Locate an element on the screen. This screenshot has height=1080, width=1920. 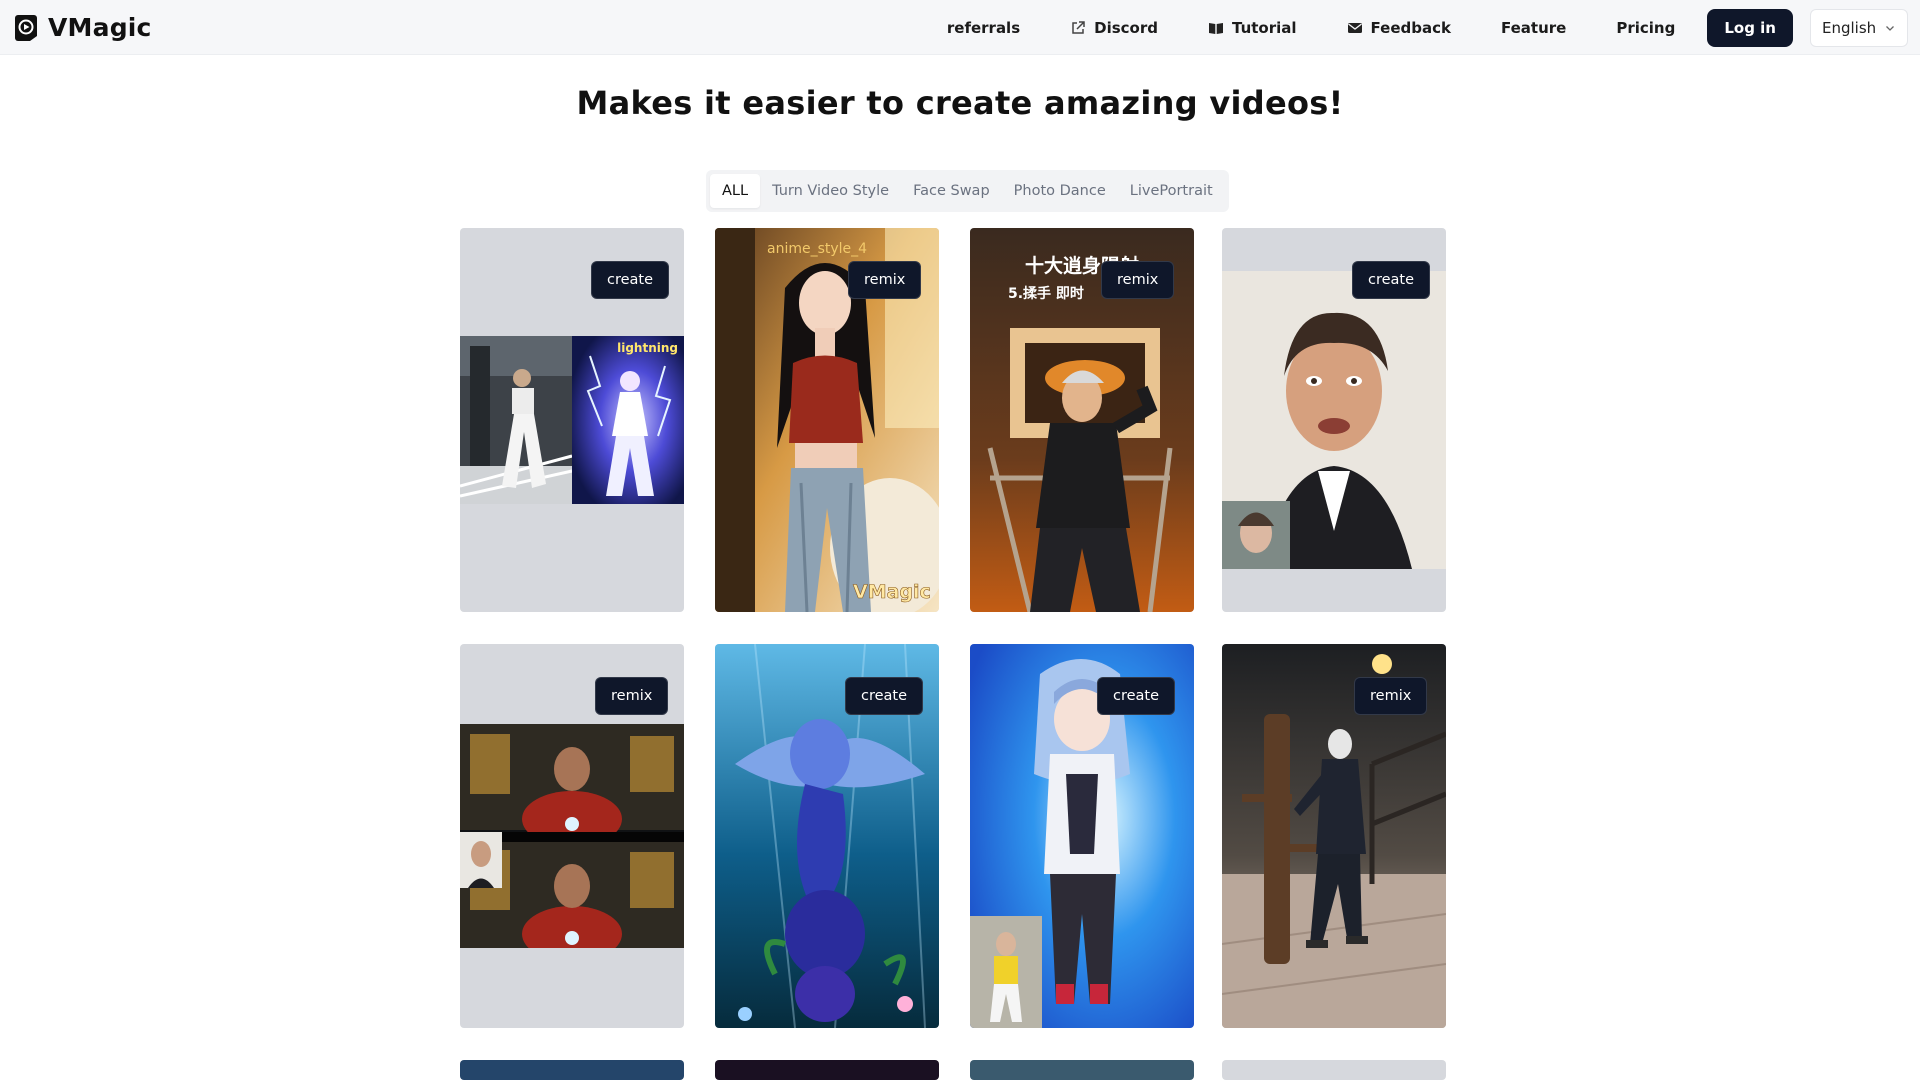
main-nav: referrals Discord Tutorial Feedback Feat is located at coordinates (1427, 28).